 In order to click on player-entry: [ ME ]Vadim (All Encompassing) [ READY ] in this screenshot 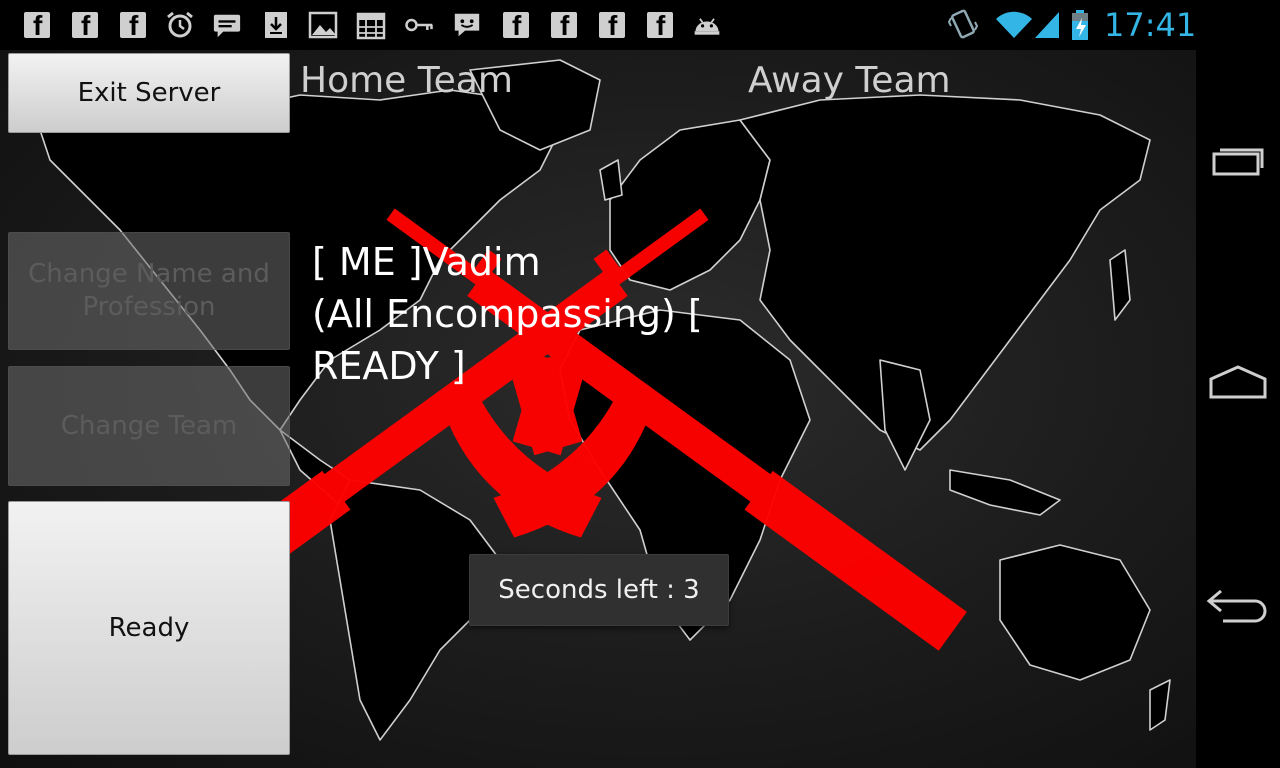, I will do `click(522, 314)`.